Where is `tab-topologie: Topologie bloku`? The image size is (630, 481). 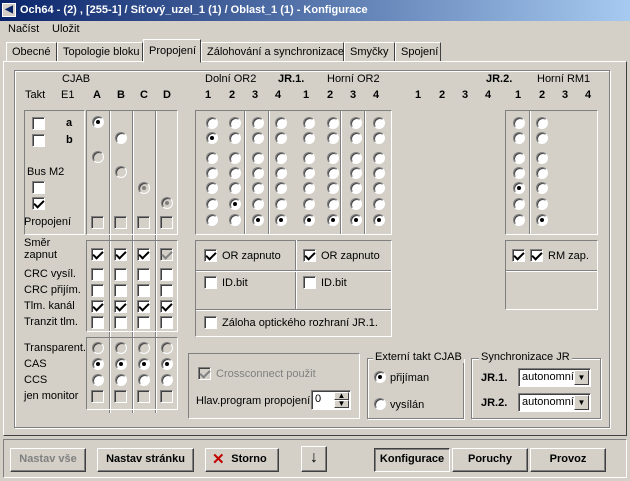 tab-topologie: Topologie bloku is located at coordinates (100, 52).